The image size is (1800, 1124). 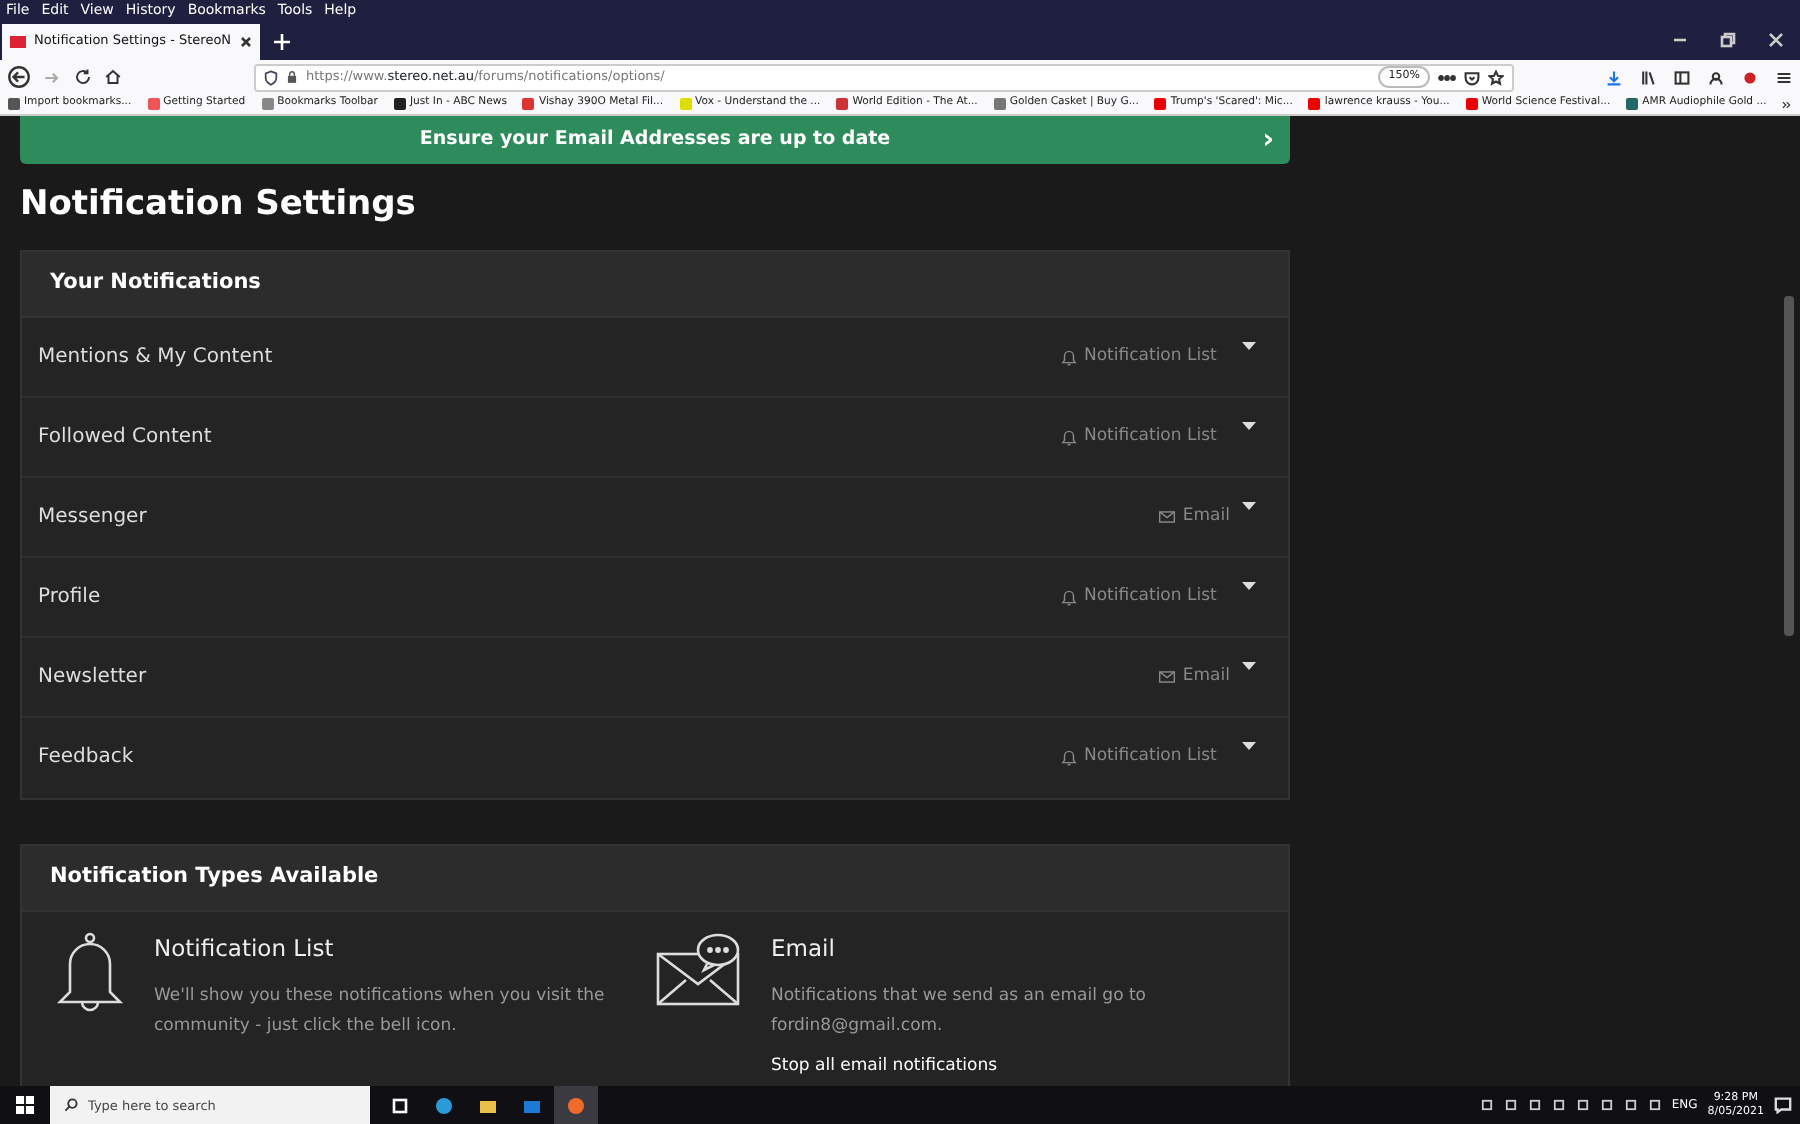 I want to click on setting-label: Messenger, so click(x=92, y=517).